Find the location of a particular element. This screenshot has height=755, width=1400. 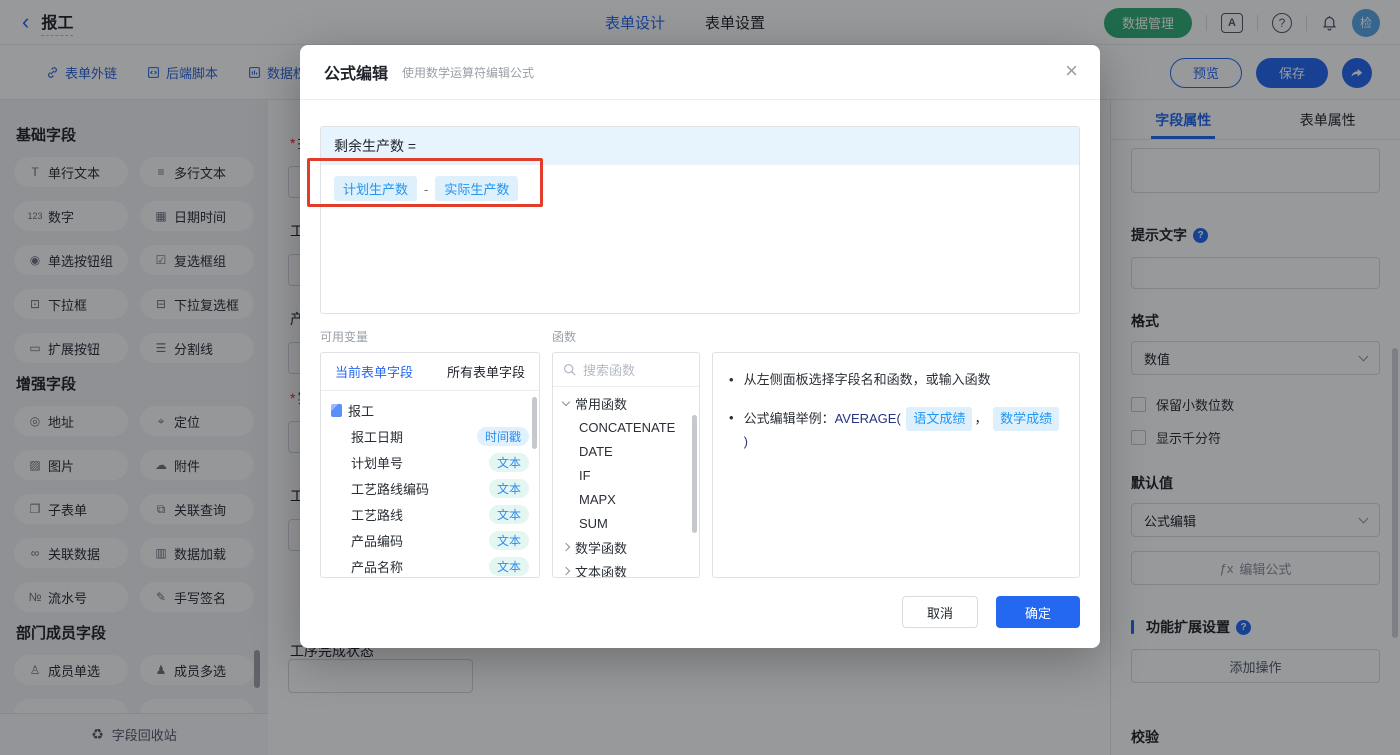

tip-line-2: 公式编辑举例：AVERAGE( 语文成绩， 数学成绩 ) is located at coordinates (896, 430).